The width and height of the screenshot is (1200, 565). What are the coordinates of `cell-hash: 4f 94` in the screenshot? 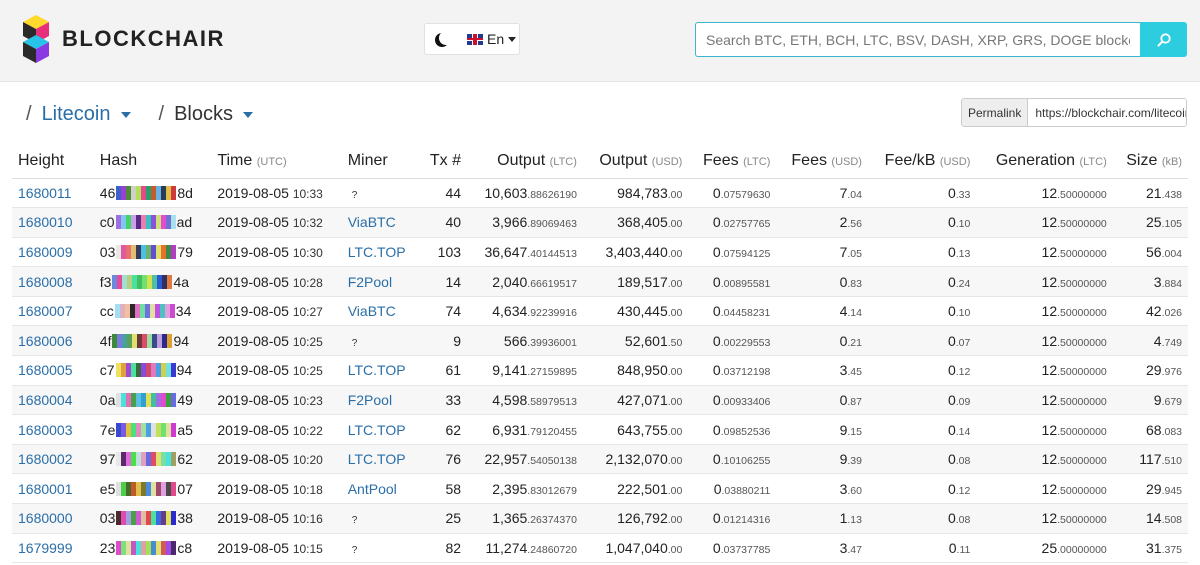 It's located at (148, 341).